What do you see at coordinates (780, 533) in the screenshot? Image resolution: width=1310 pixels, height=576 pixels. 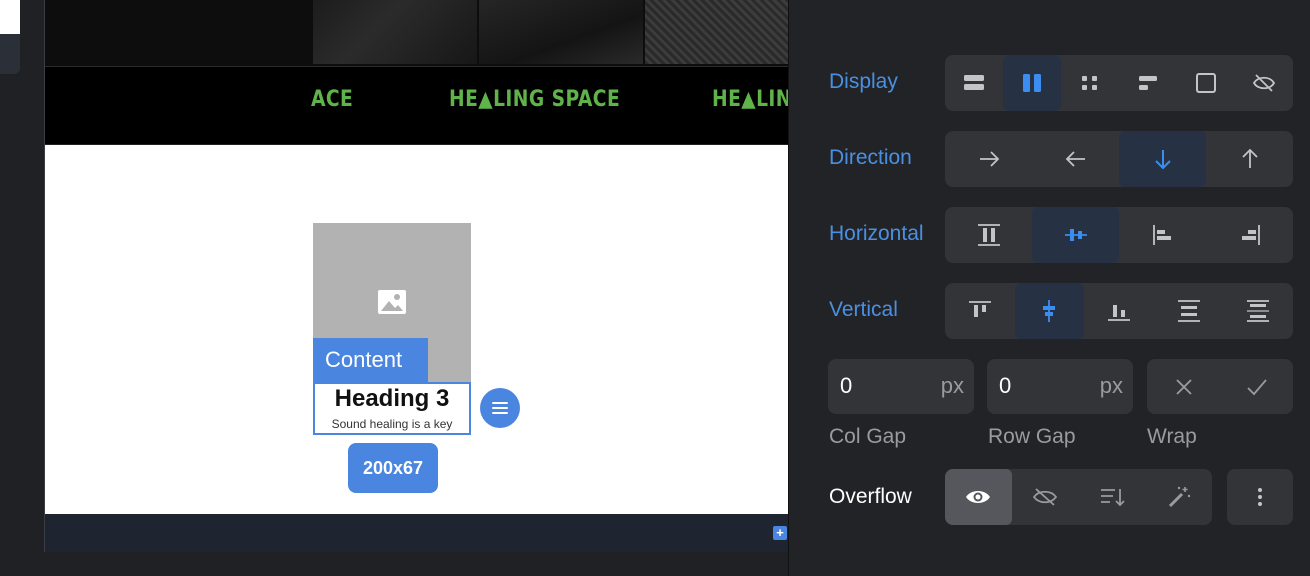 I see `add-section-button: +` at bounding box center [780, 533].